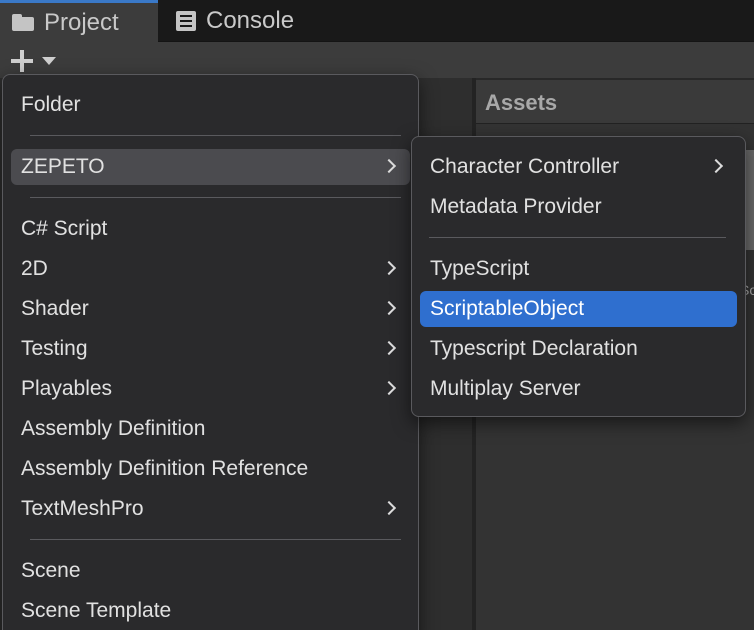 The height and width of the screenshot is (630, 754). What do you see at coordinates (210, 229) in the screenshot?
I see `menu-item-csharp-script: C# Script` at bounding box center [210, 229].